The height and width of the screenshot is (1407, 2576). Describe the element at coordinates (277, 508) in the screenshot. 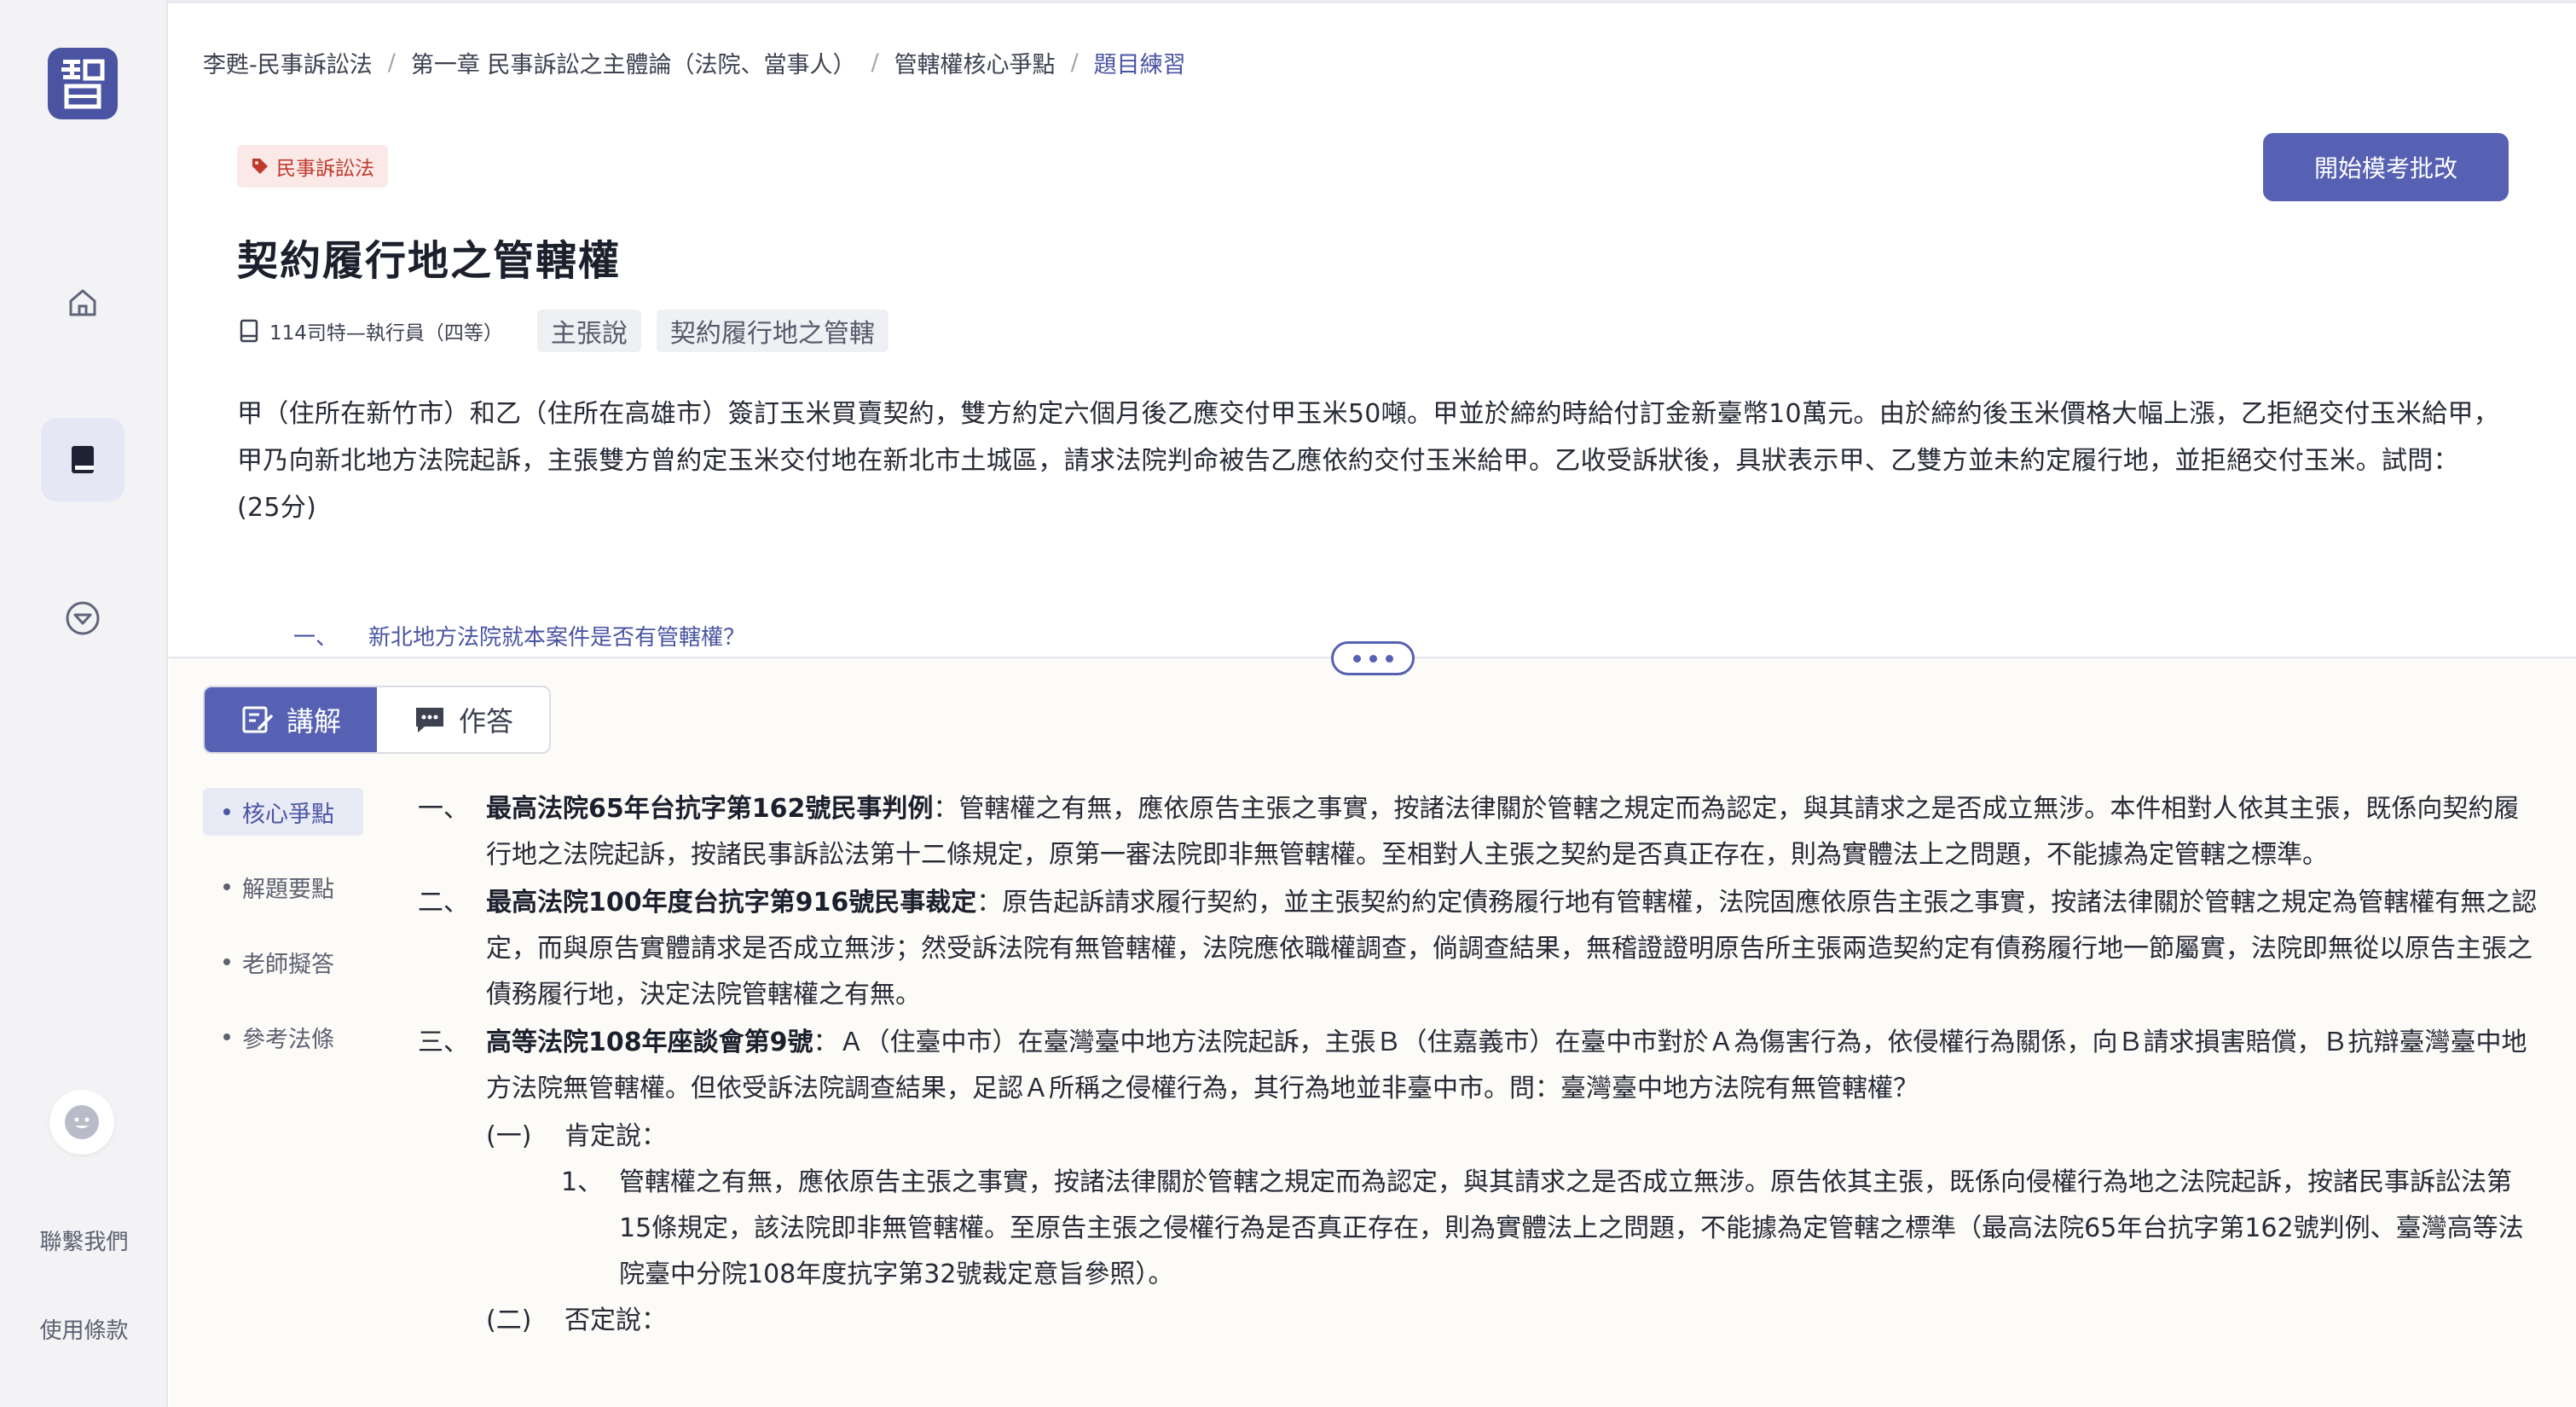

I see `question-score: (25分)` at that location.